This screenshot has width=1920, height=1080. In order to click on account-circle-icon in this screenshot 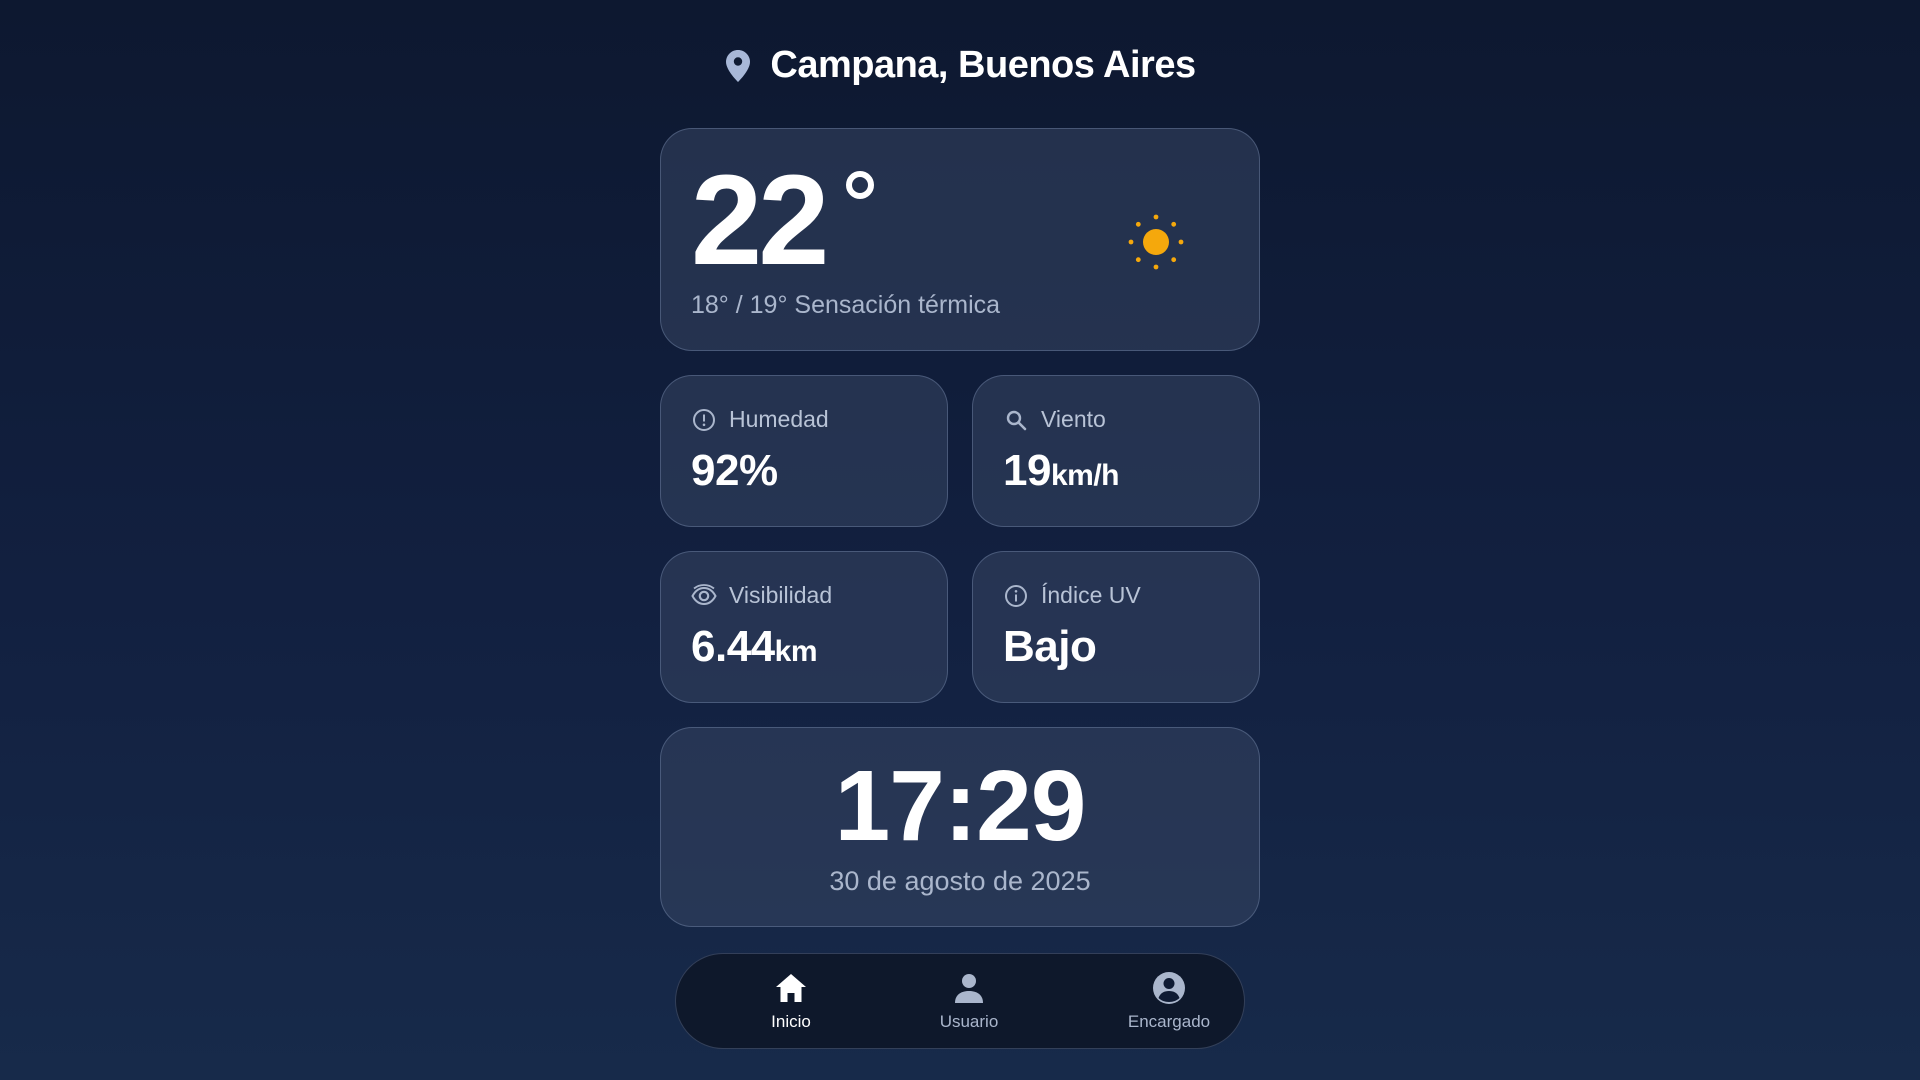, I will do `click(1169, 988)`.